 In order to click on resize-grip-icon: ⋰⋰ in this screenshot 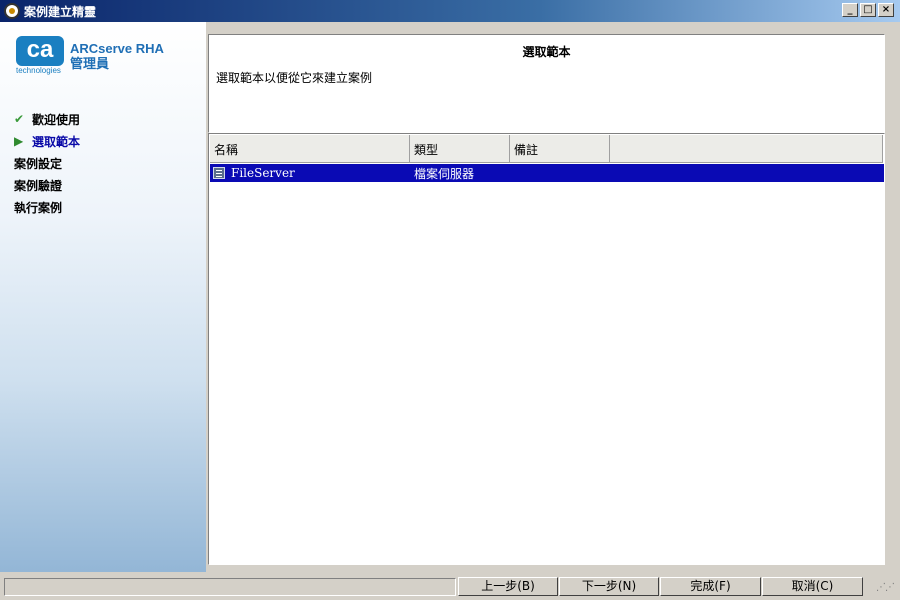, I will do `click(885, 587)`.